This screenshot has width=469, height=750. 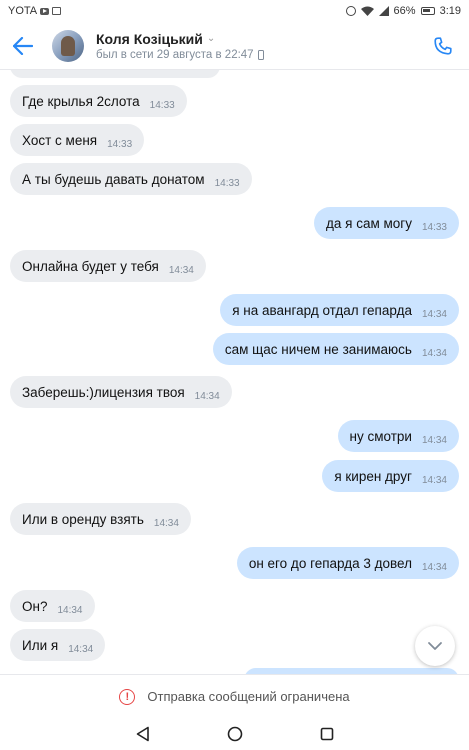 I want to click on message-bubble-outgoing: он его до гепарда 3 довел 14:34, so click(x=347, y=563).